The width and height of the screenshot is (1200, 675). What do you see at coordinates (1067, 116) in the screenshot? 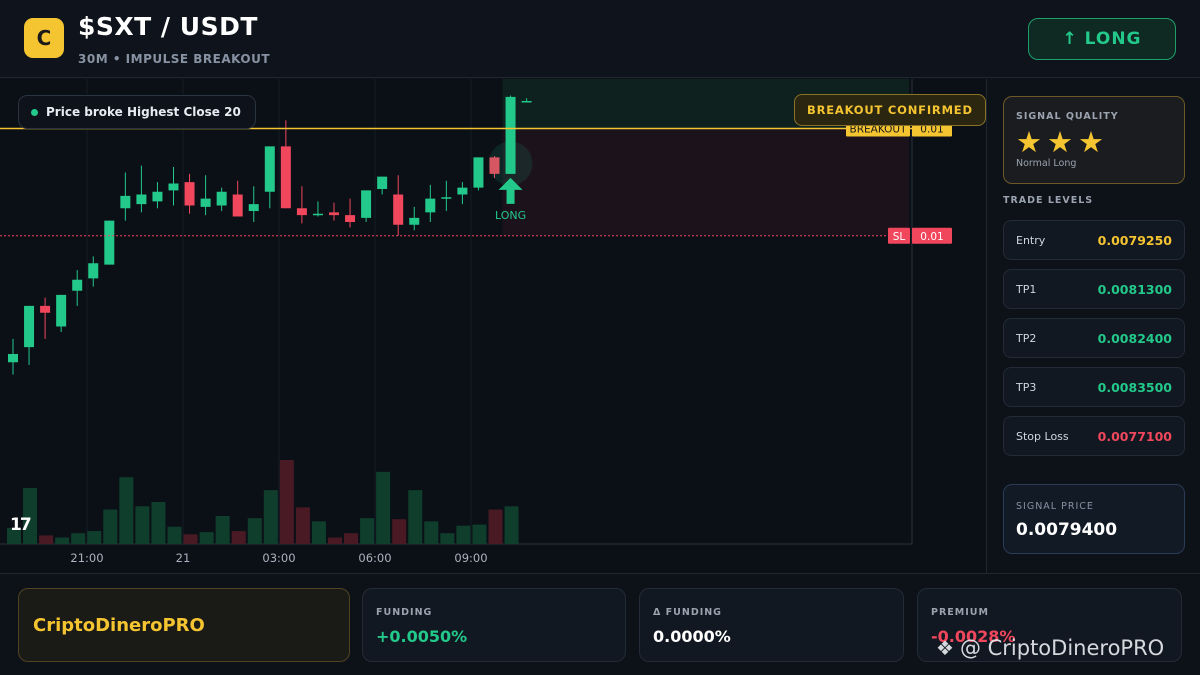
I see `signal-quality-label: SIGNAL QUALITY` at bounding box center [1067, 116].